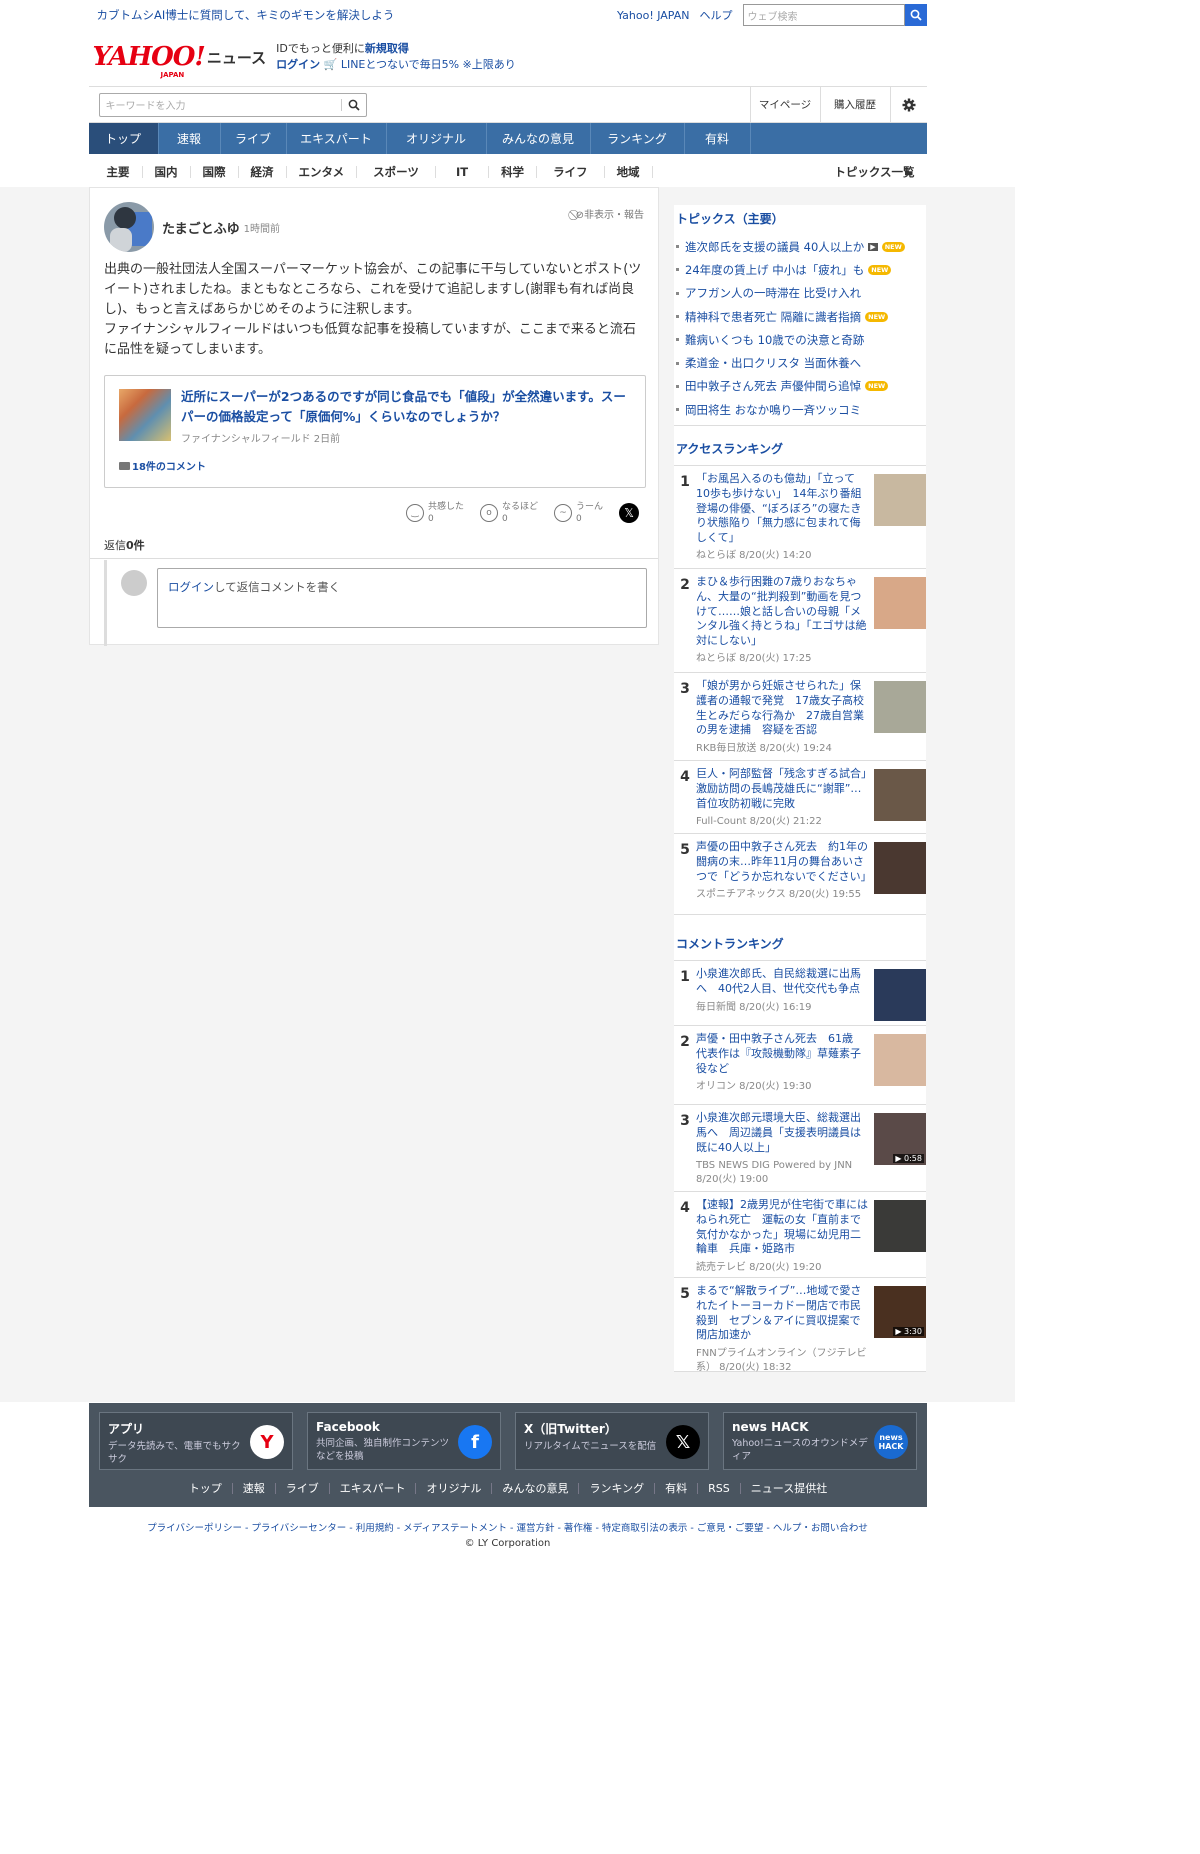  What do you see at coordinates (820, 1441) in the screenshot?
I see `footer-card: news HACK Yahoo!ニュースのオウンドメディア news HACK` at bounding box center [820, 1441].